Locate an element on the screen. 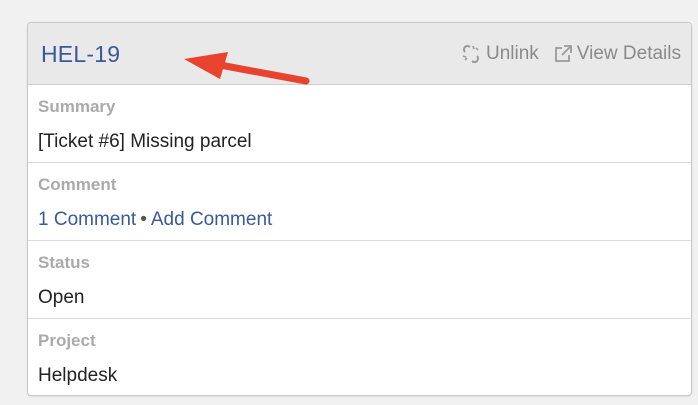 This screenshot has width=698, height=405. status-label: Status is located at coordinates (64, 262).